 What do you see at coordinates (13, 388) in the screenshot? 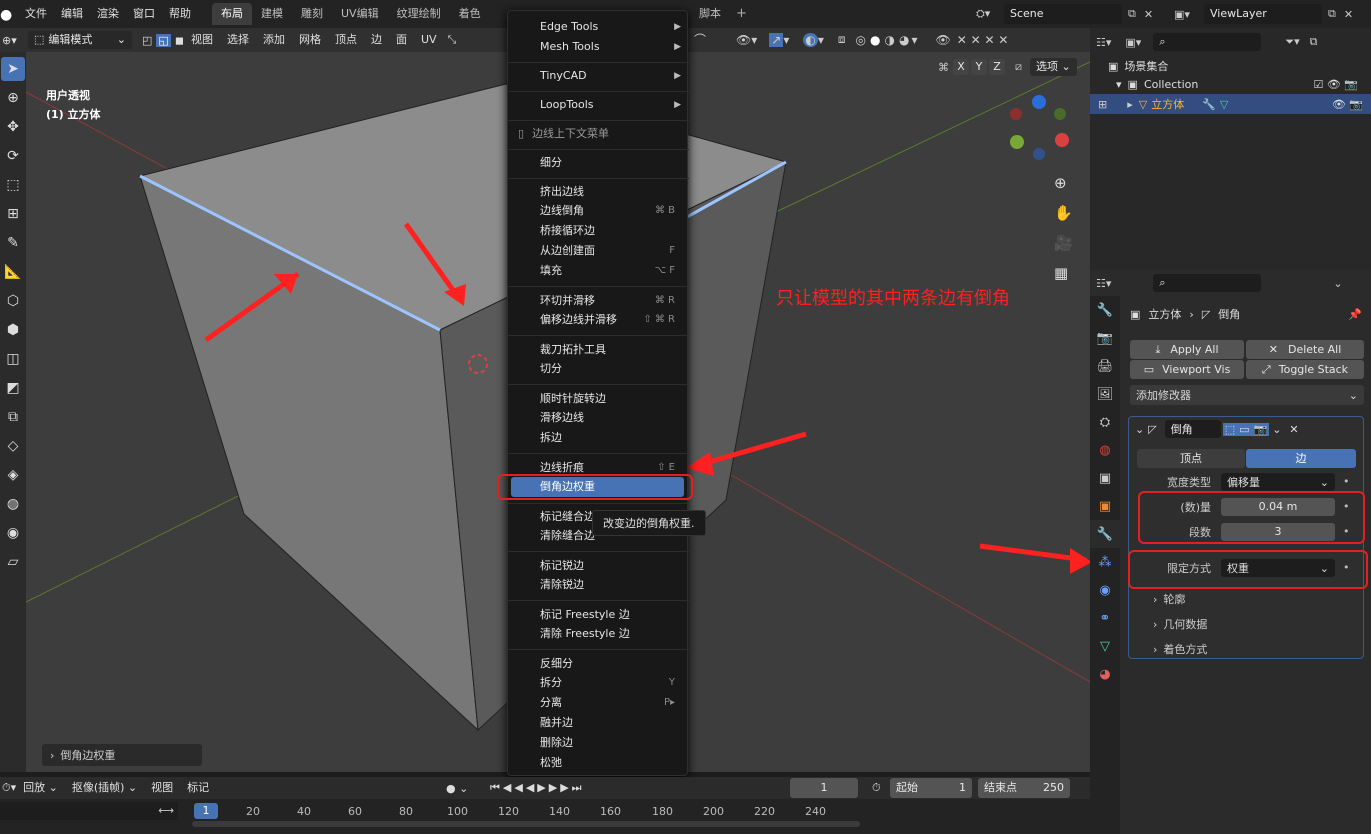
I see `bevel-tool-icon: ◩` at bounding box center [13, 388].